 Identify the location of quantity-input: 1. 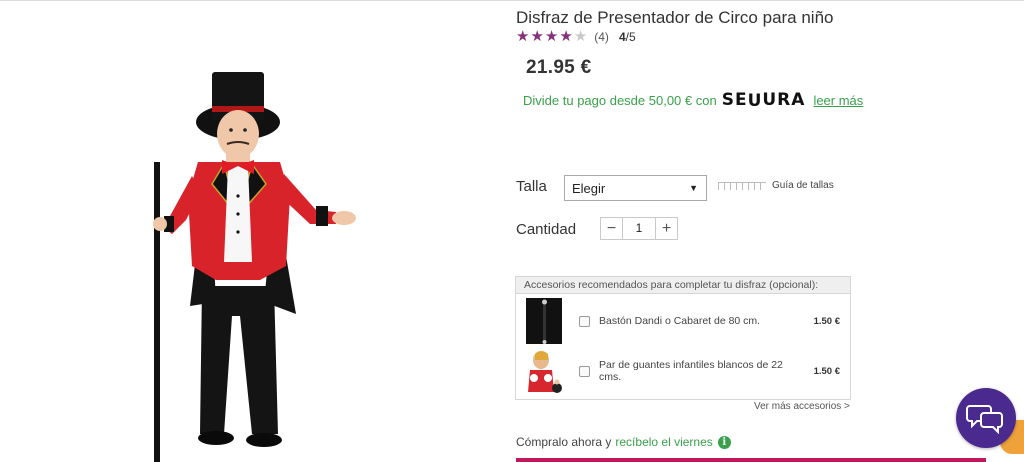
(639, 228).